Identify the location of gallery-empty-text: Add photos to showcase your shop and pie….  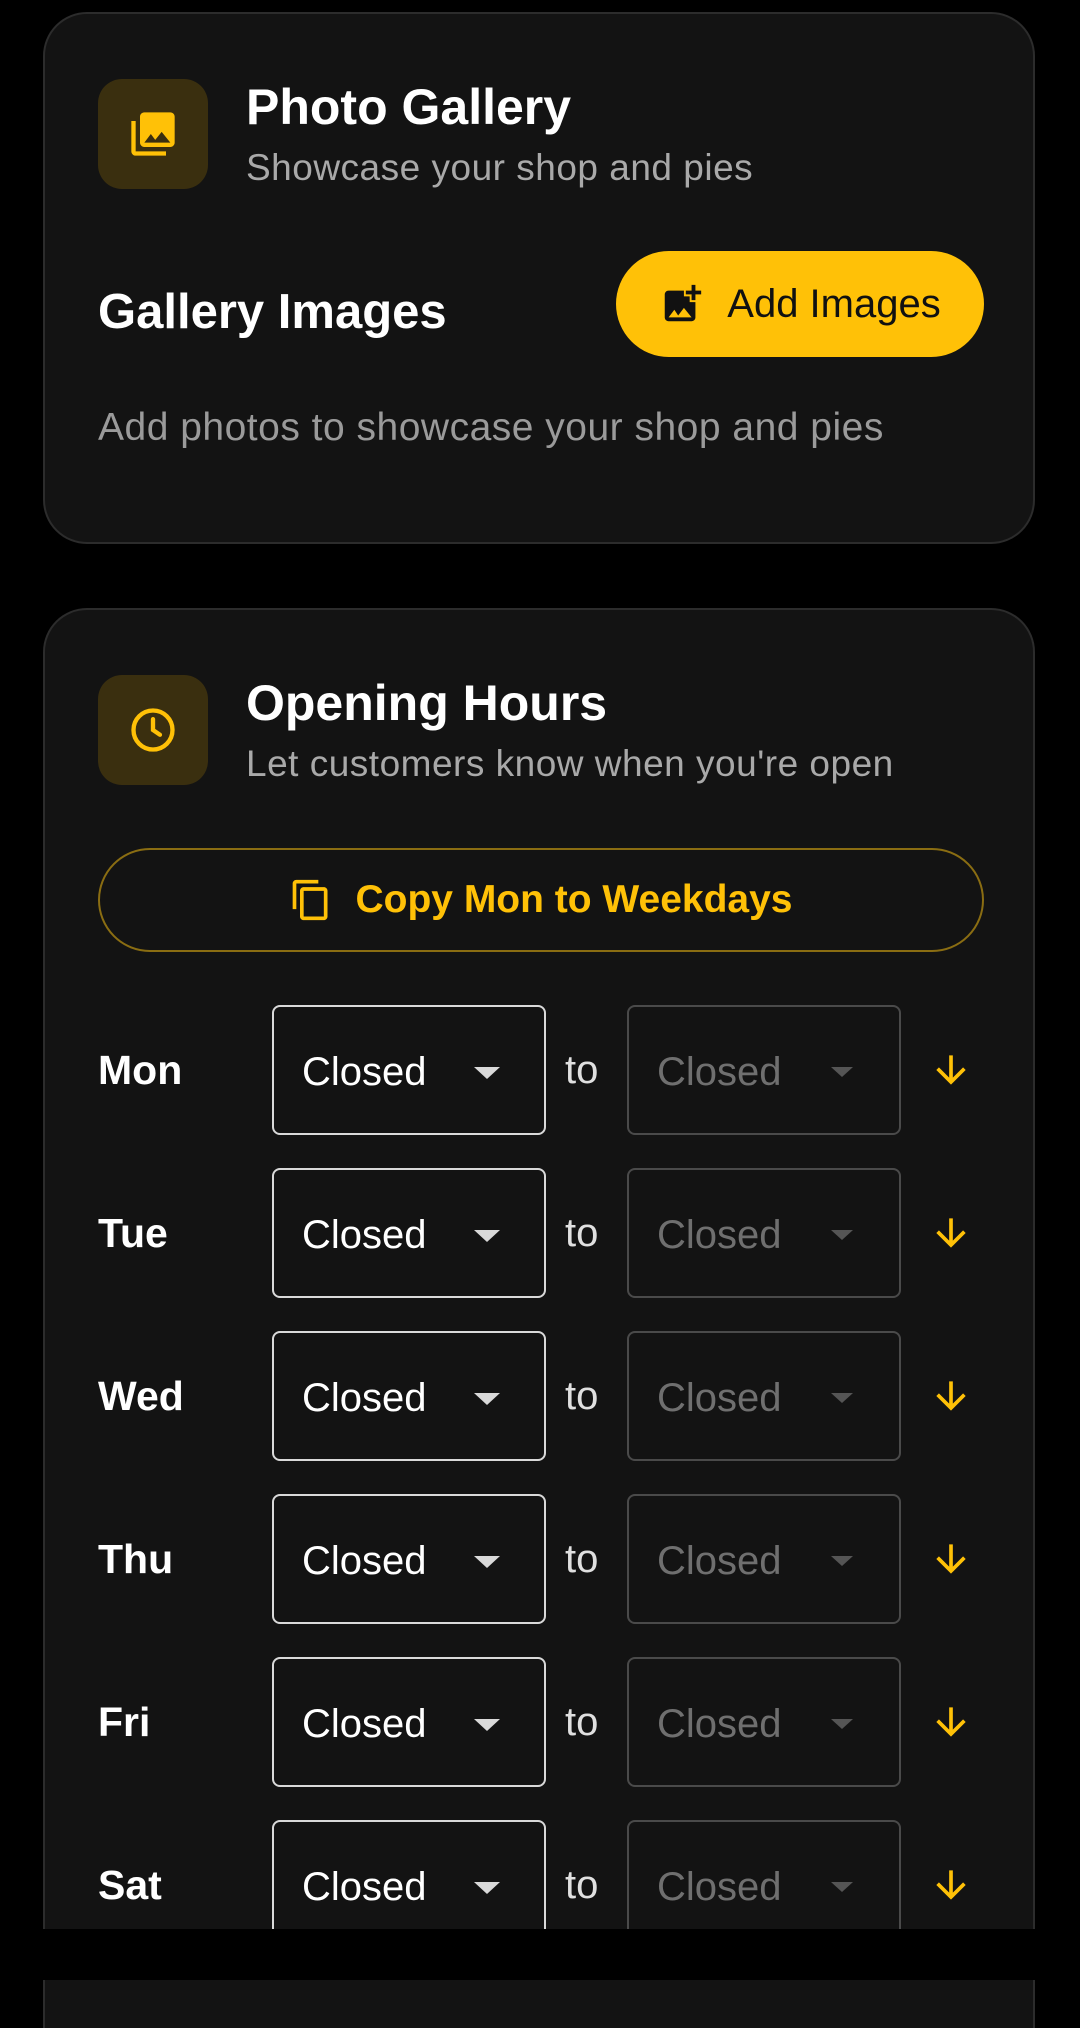
(491, 427).